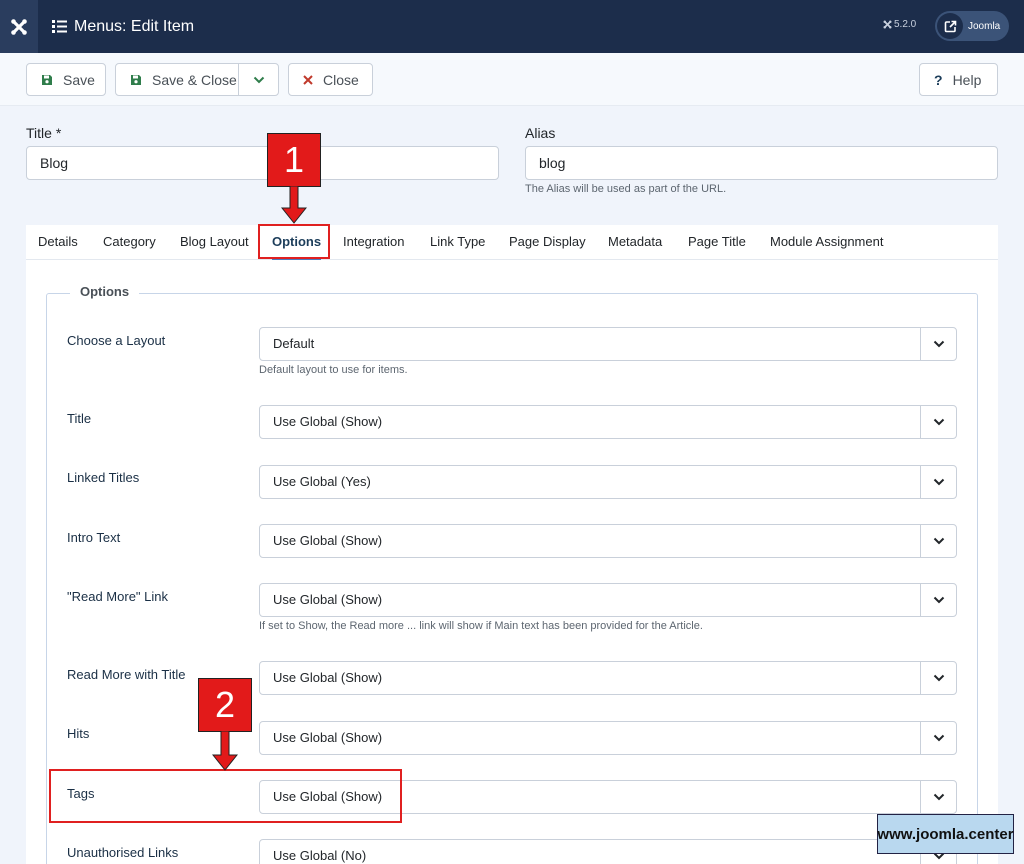 The image size is (1024, 864). Describe the element at coordinates (59, 26) in the screenshot. I see `list-icon` at that location.